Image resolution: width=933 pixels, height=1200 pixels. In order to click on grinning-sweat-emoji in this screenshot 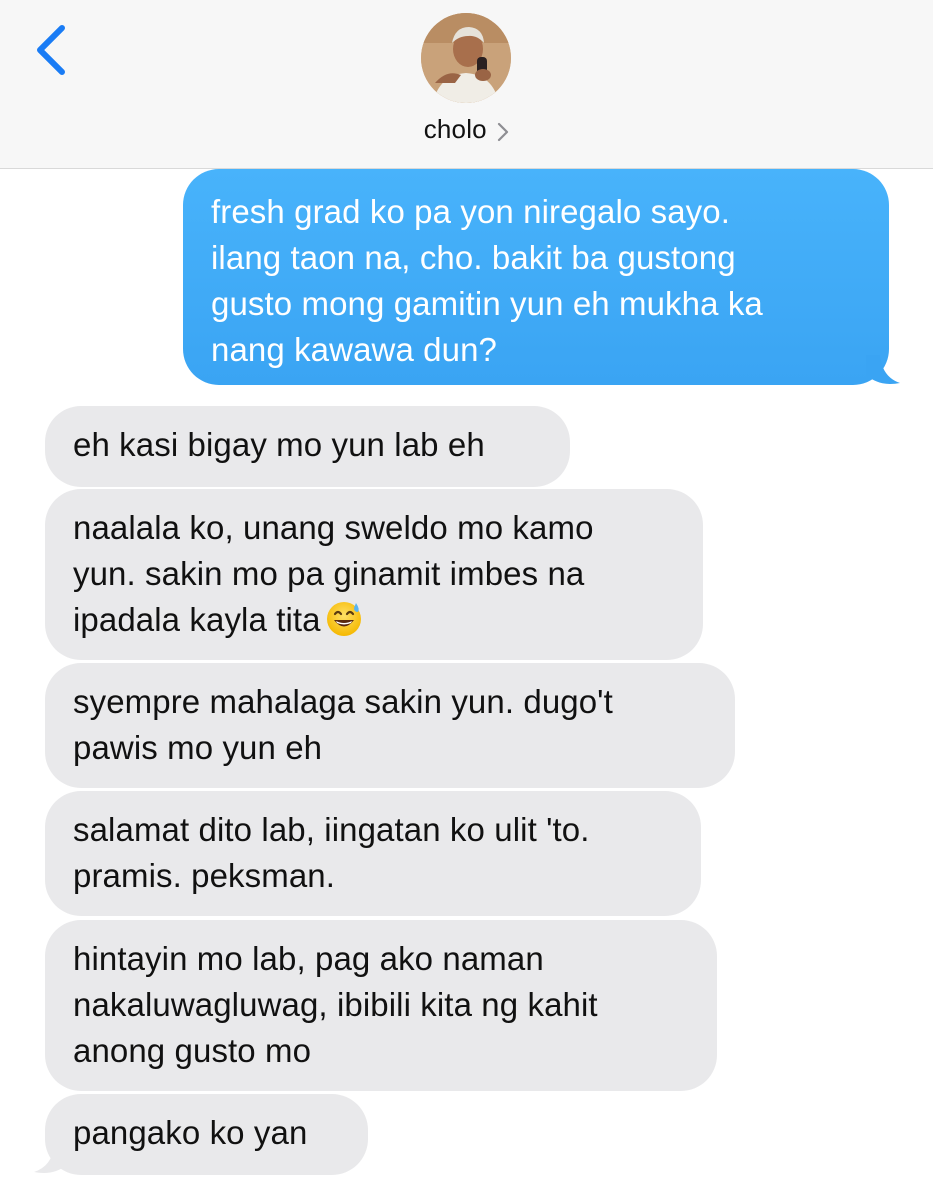, I will do `click(343, 619)`.